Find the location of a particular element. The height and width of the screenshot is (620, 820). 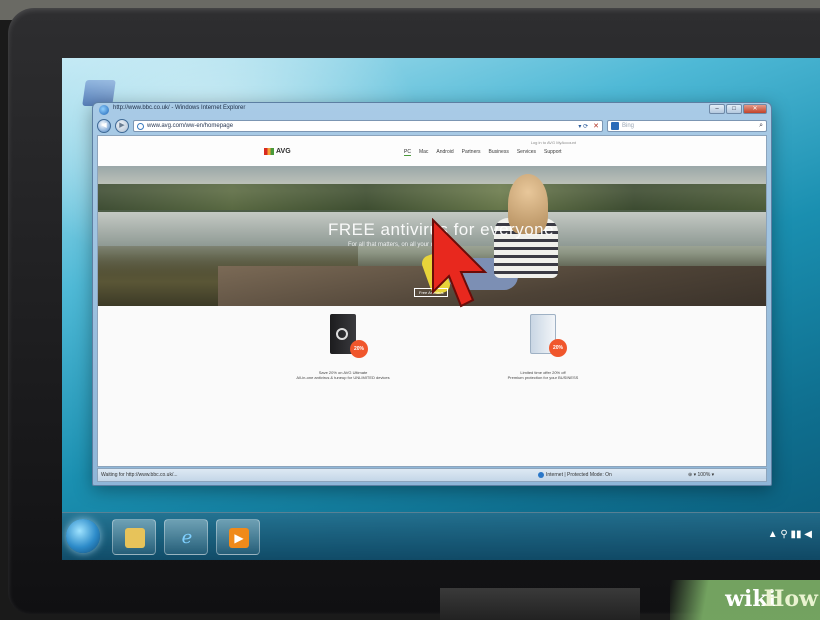

avg-logo-text: AVG is located at coordinates (283, 151).